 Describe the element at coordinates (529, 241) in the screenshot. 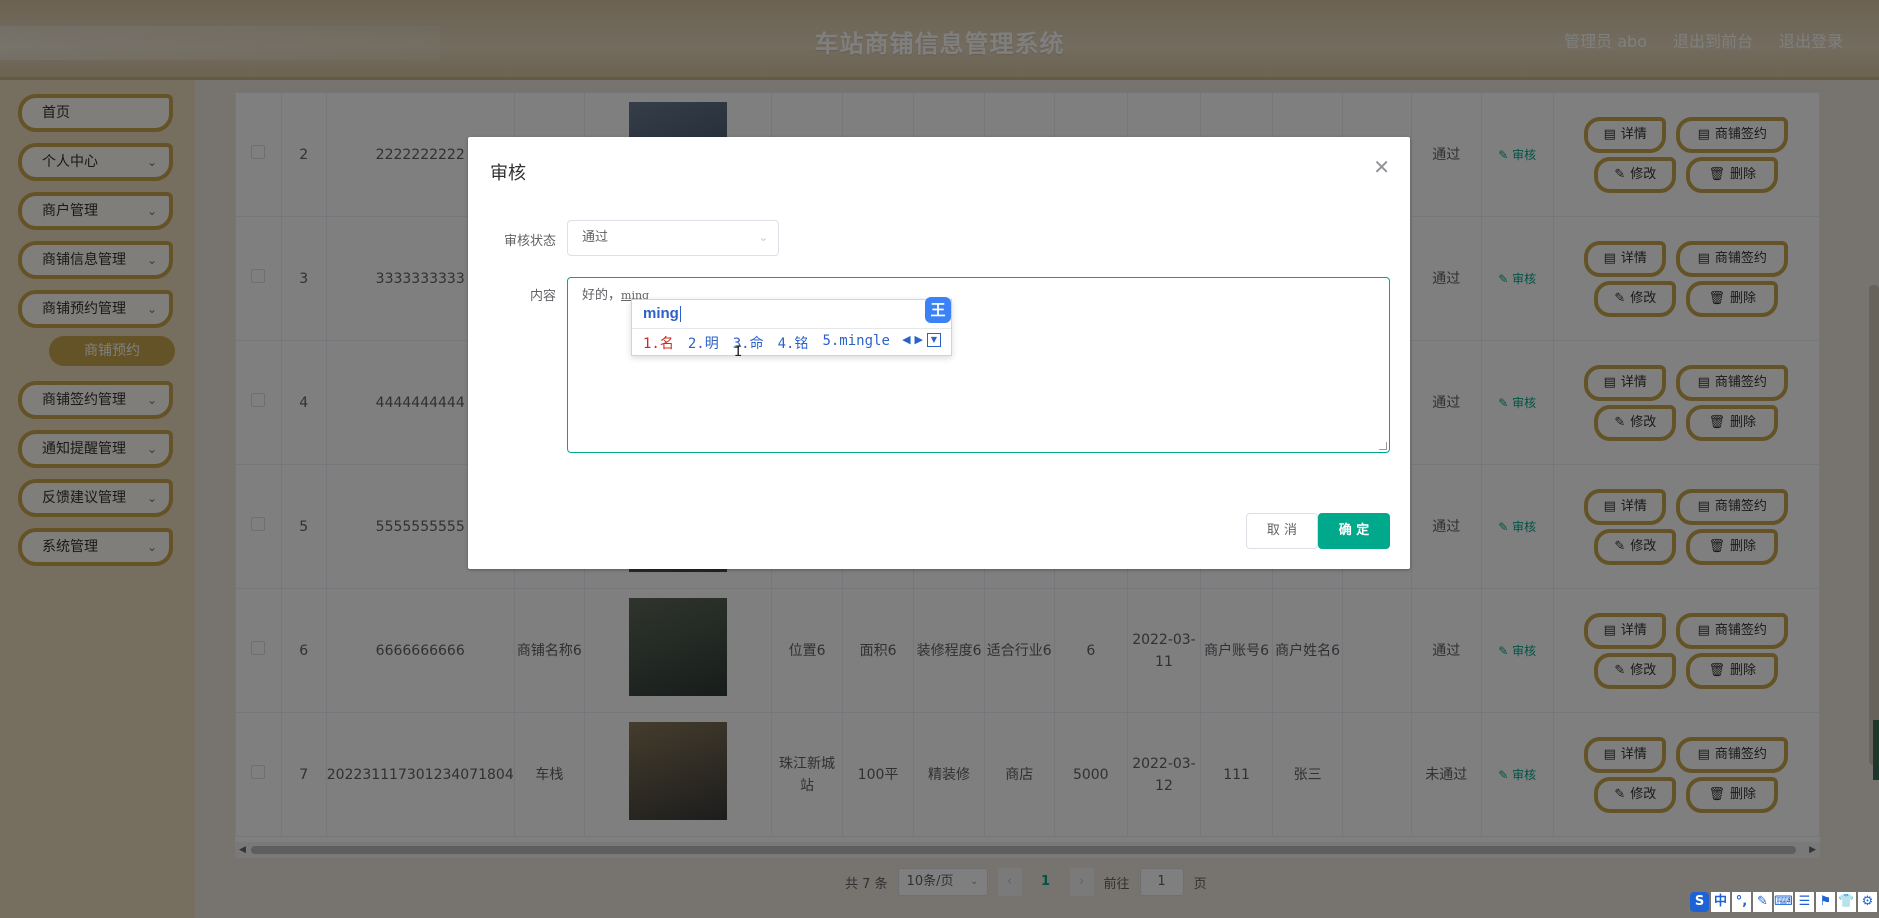

I see `status-label: 审核状态` at that location.